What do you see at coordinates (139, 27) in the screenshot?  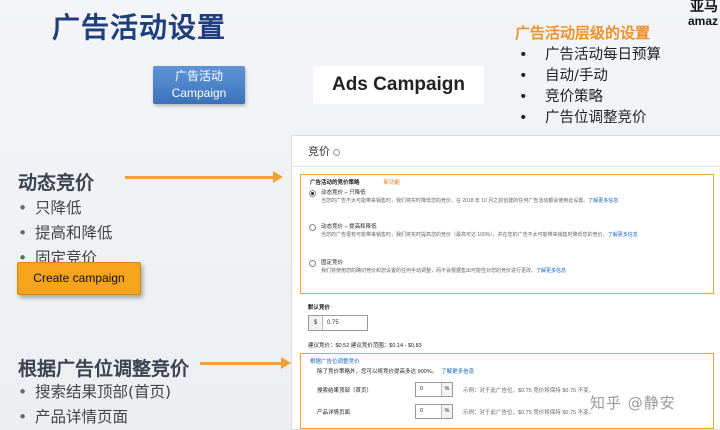 I see `page-title: 广告活动设置` at bounding box center [139, 27].